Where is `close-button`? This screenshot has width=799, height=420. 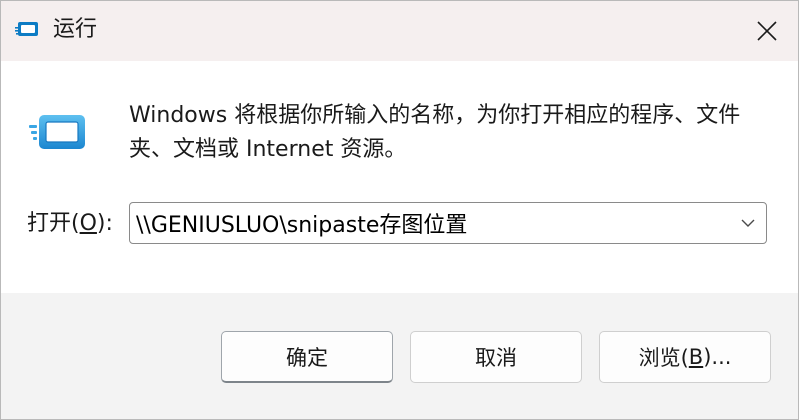 close-button is located at coordinates (766, 31).